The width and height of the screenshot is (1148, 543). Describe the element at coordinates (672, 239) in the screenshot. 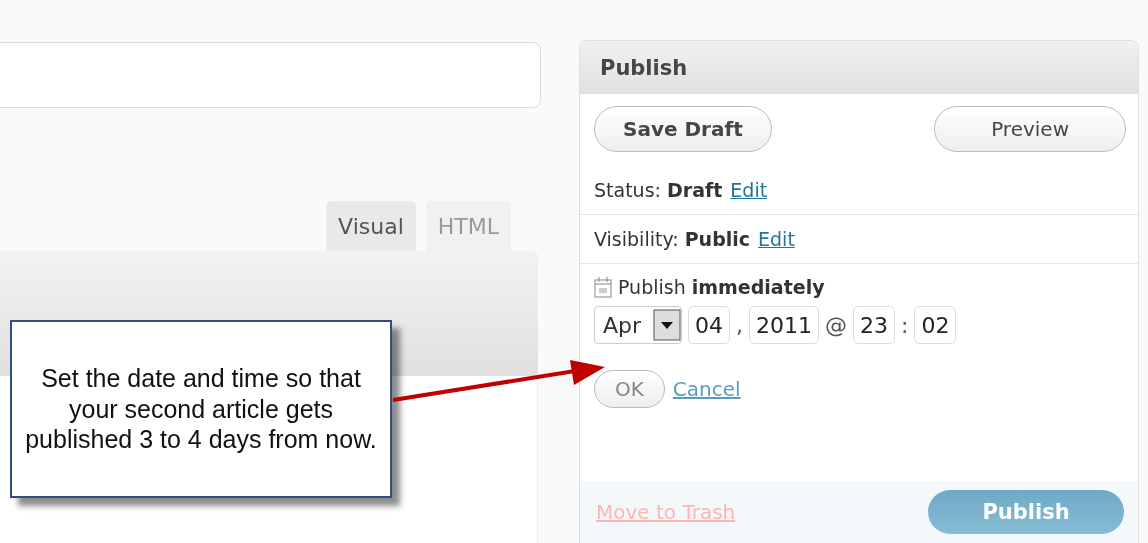

I see `row-text: Visibility: Public` at that location.